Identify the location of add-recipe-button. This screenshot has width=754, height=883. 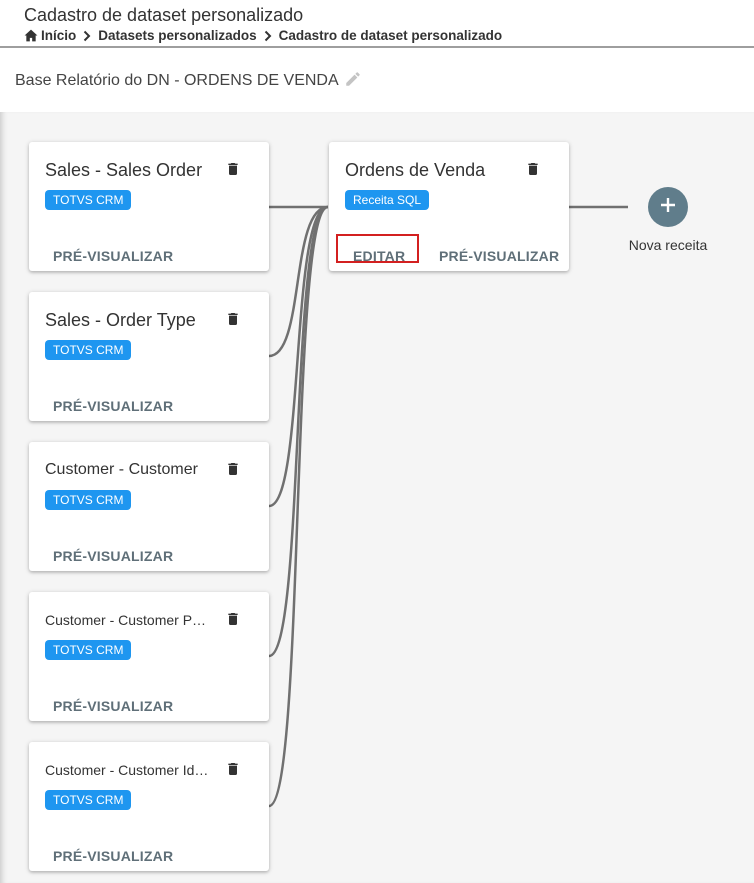
(668, 207).